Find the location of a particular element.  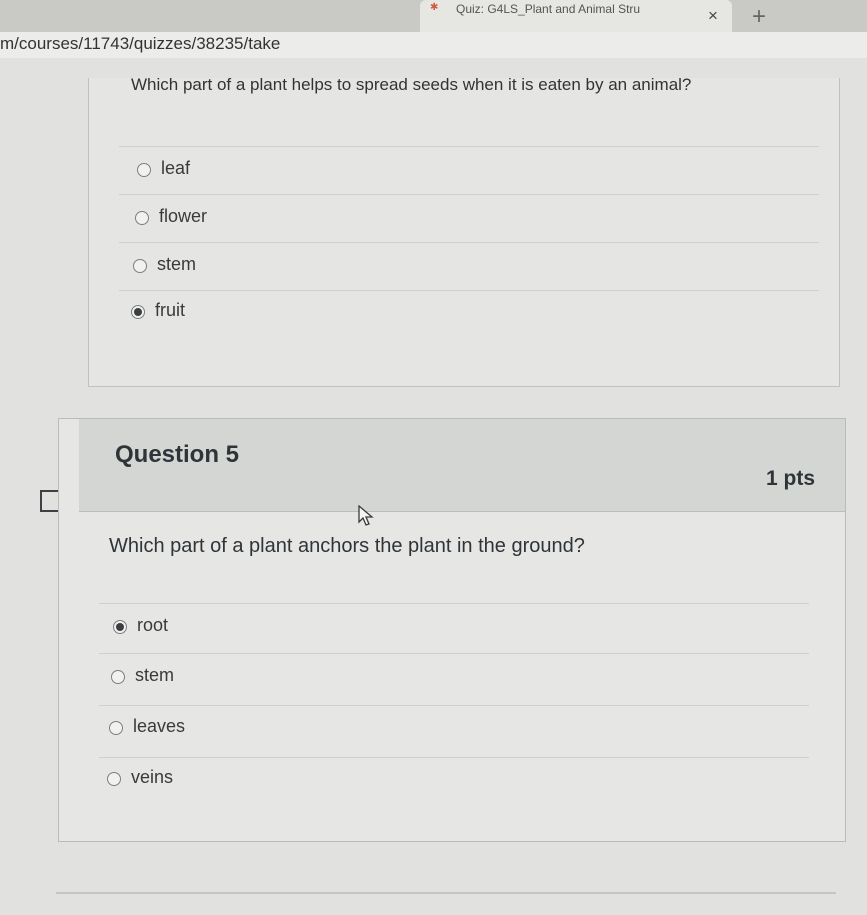

question-title: Question 5 is located at coordinates (177, 454).